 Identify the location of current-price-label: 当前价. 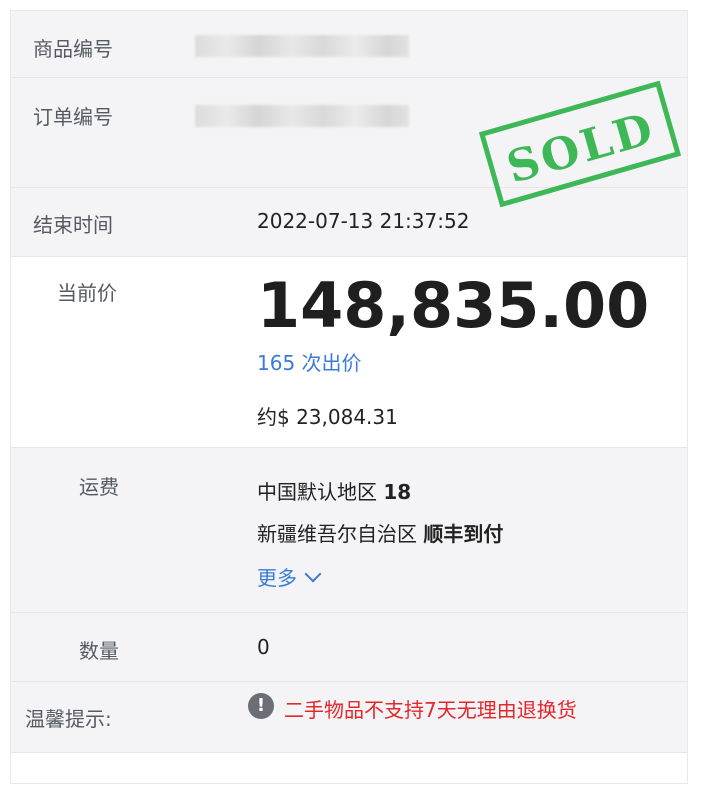
(87, 293).